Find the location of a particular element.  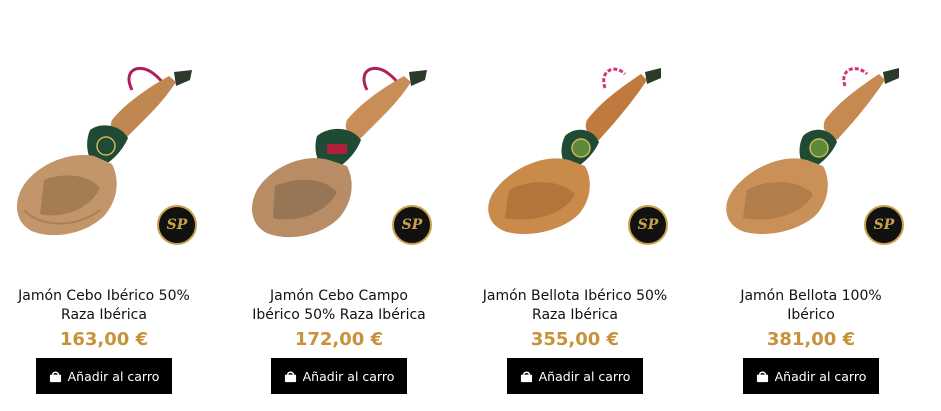

product-title-line1: Jamón Bellota 100% is located at coordinates (811, 296).